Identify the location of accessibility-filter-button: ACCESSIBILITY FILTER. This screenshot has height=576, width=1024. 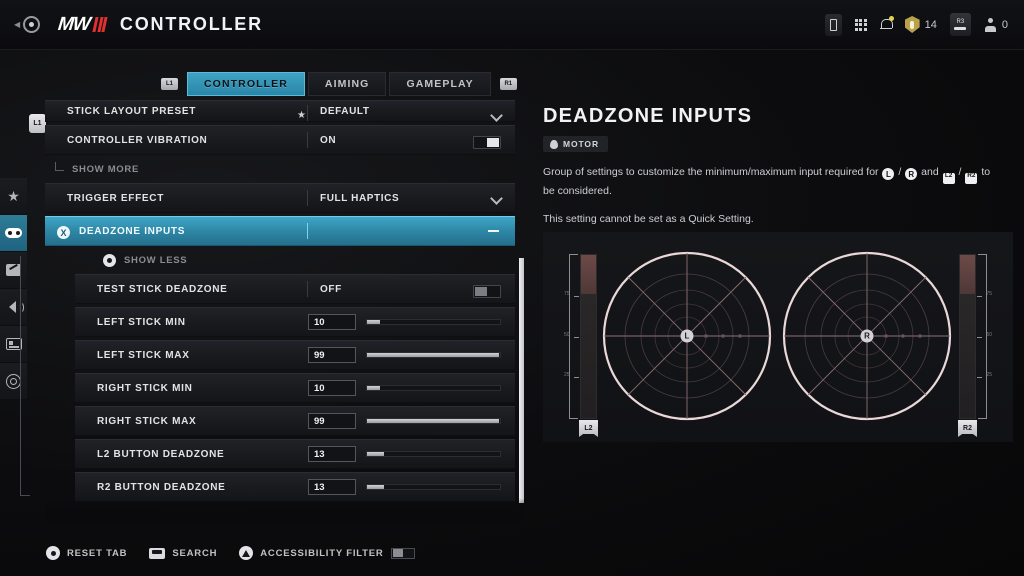
(327, 553).